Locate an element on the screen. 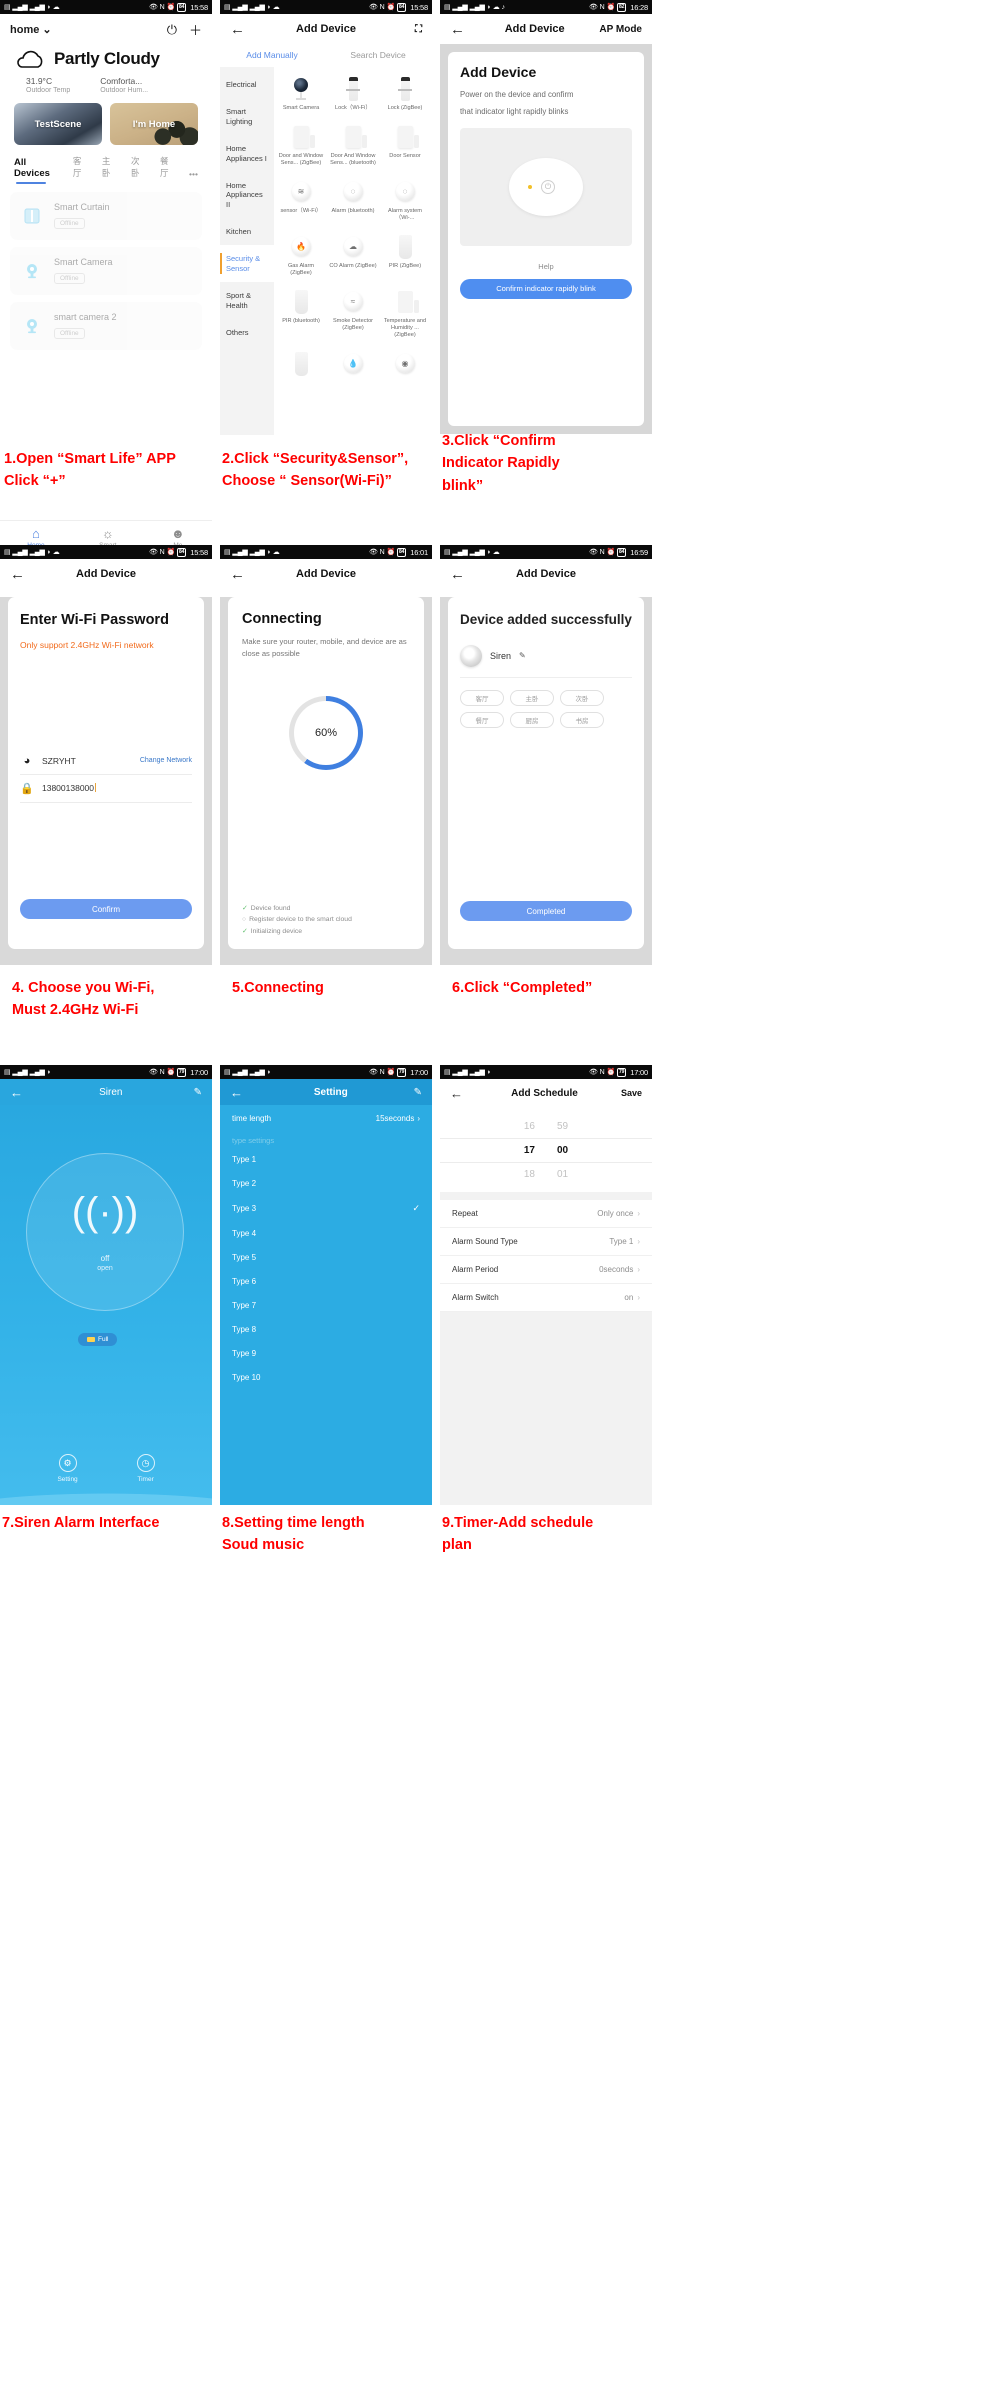 This screenshot has height=2400, width=1000. room-chip-master-bedroom: 主卧 is located at coordinates (532, 697).